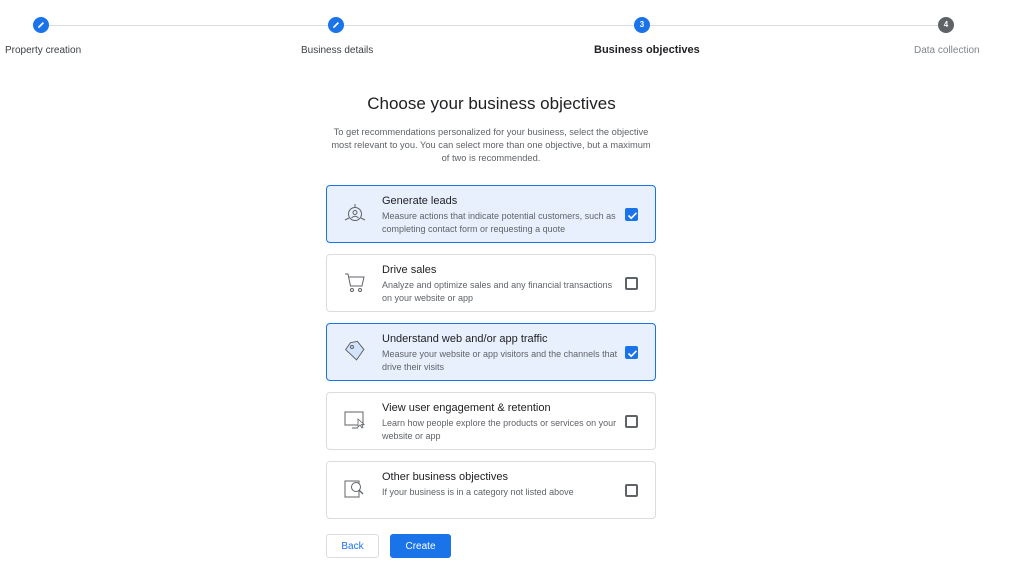  What do you see at coordinates (355, 212) in the screenshot?
I see `leads-target-icon` at bounding box center [355, 212].